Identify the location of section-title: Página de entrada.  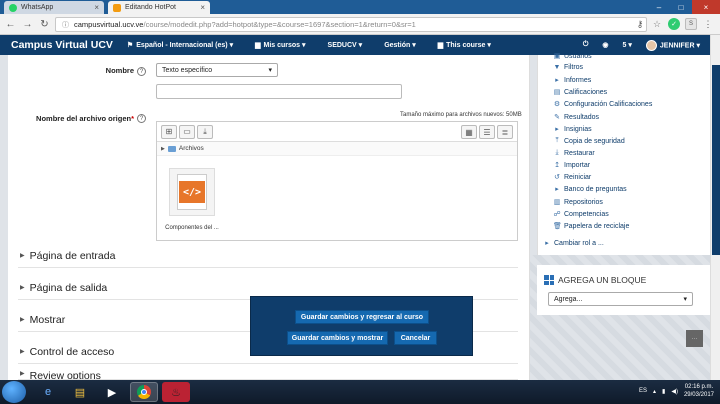
(72, 255).